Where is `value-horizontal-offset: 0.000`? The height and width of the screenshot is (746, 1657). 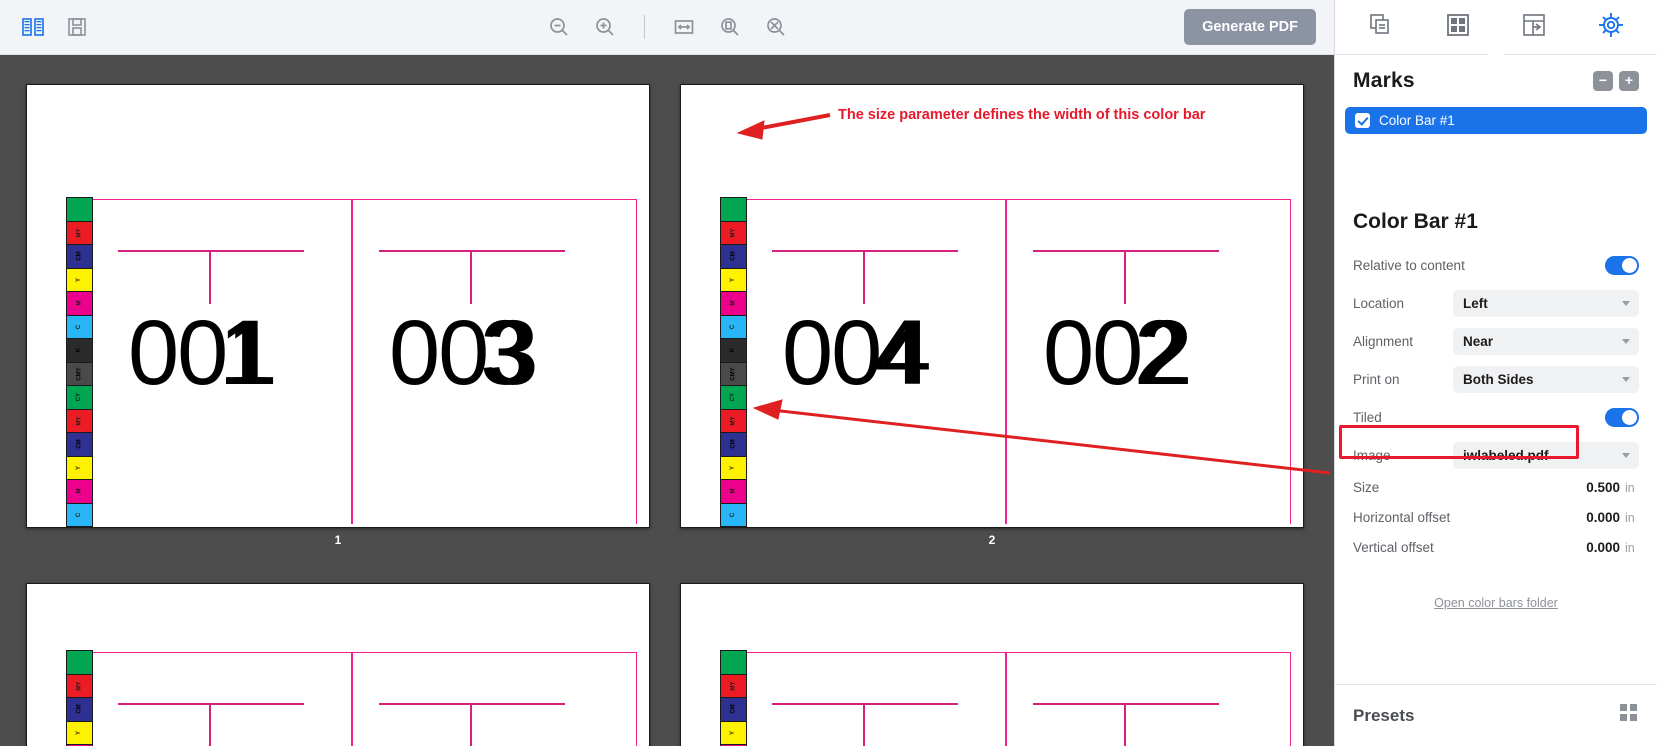 value-horizontal-offset: 0.000 is located at coordinates (1603, 517).